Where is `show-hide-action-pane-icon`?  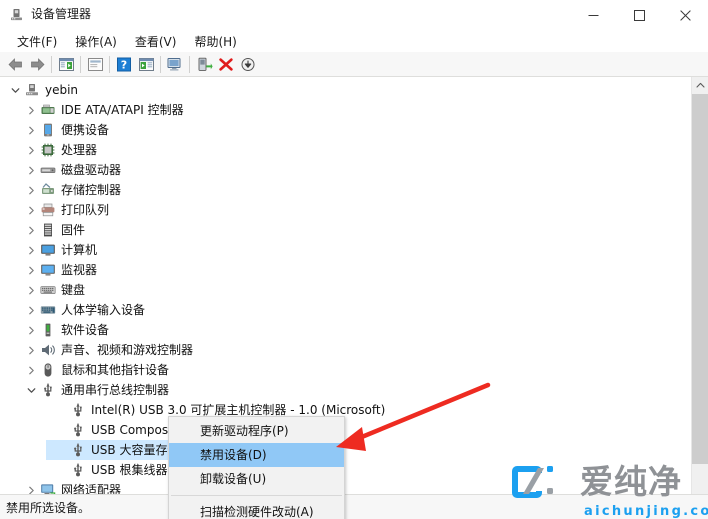
show-hide-action-pane-icon is located at coordinates (146, 64).